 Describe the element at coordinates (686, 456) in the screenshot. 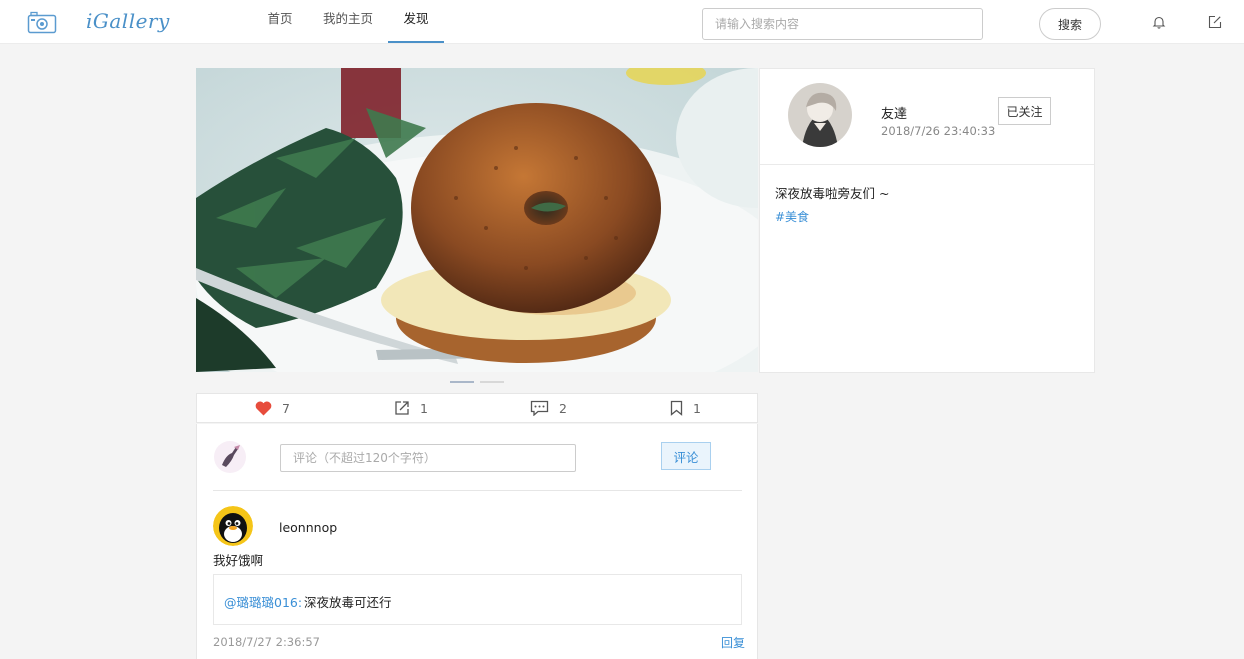

I see `submit-comment-button: 评论` at that location.